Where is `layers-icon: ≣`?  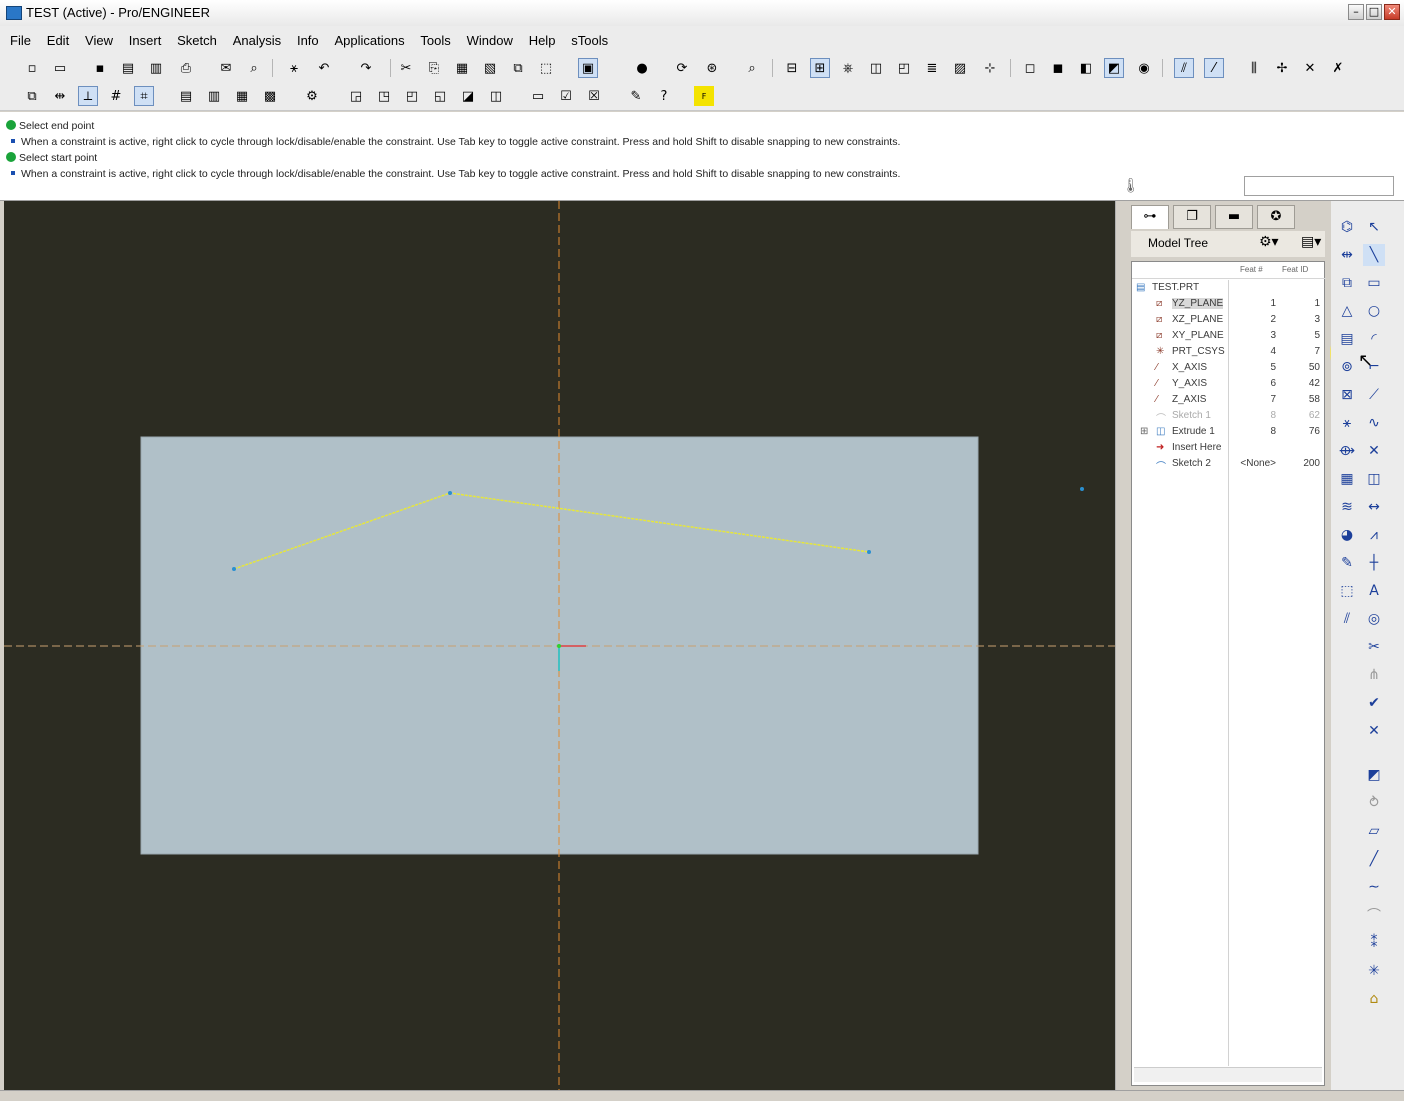 layers-icon: ≣ is located at coordinates (932, 68).